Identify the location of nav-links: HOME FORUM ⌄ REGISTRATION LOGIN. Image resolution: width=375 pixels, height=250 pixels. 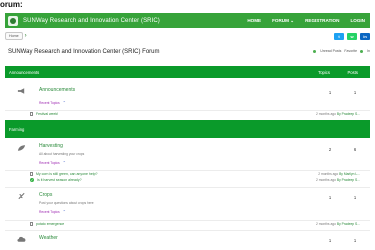
(306, 21).